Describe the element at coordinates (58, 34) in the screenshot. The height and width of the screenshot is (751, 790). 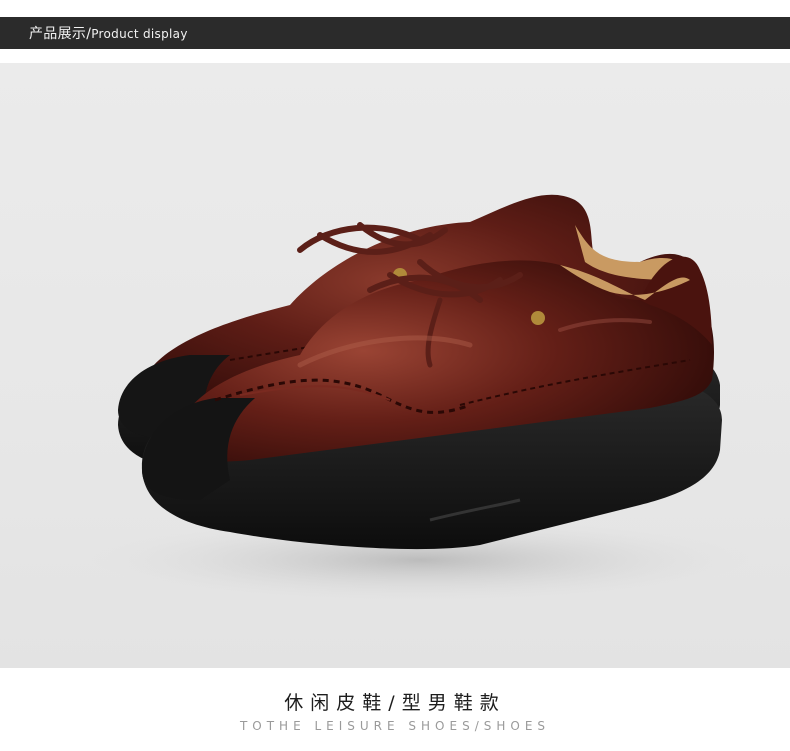
I see `section-title-cn: 产品展示` at that location.